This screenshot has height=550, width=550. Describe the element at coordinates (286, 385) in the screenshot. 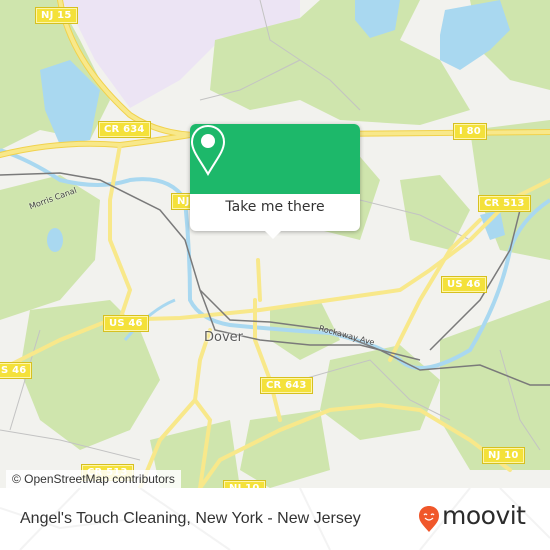

I see `road-shield-cr643: CR 643` at that location.